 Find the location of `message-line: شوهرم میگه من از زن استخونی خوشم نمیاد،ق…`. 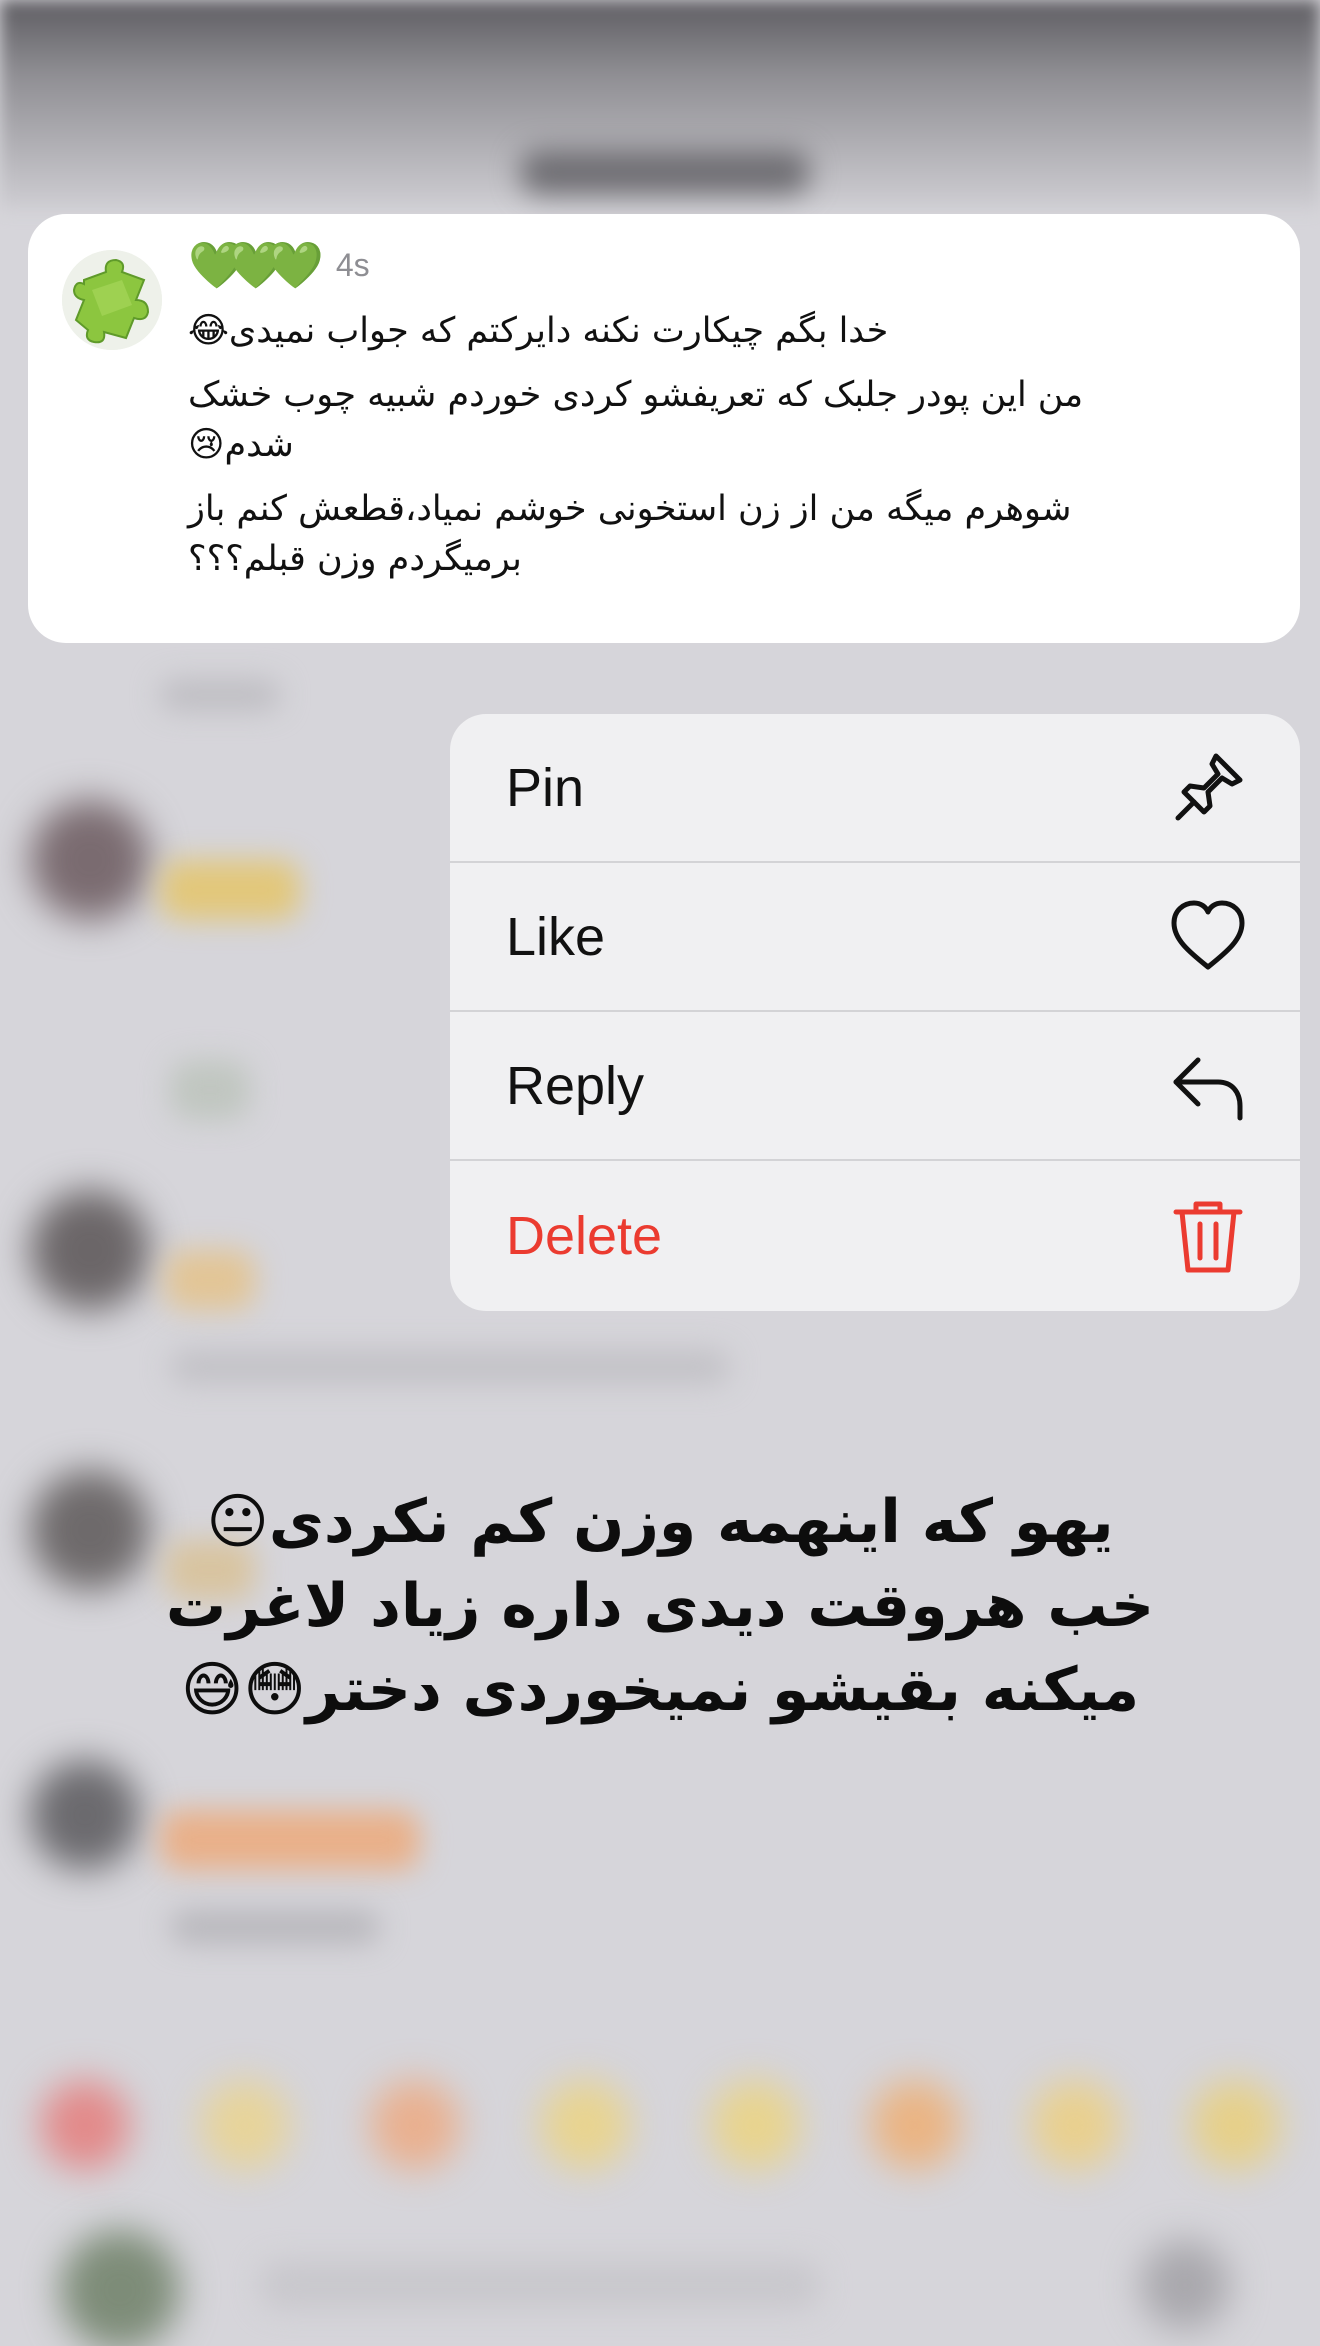

message-line: شوهرم میگه من از زن استخونی خوشم نمیاد،ق… is located at coordinates (630, 534).